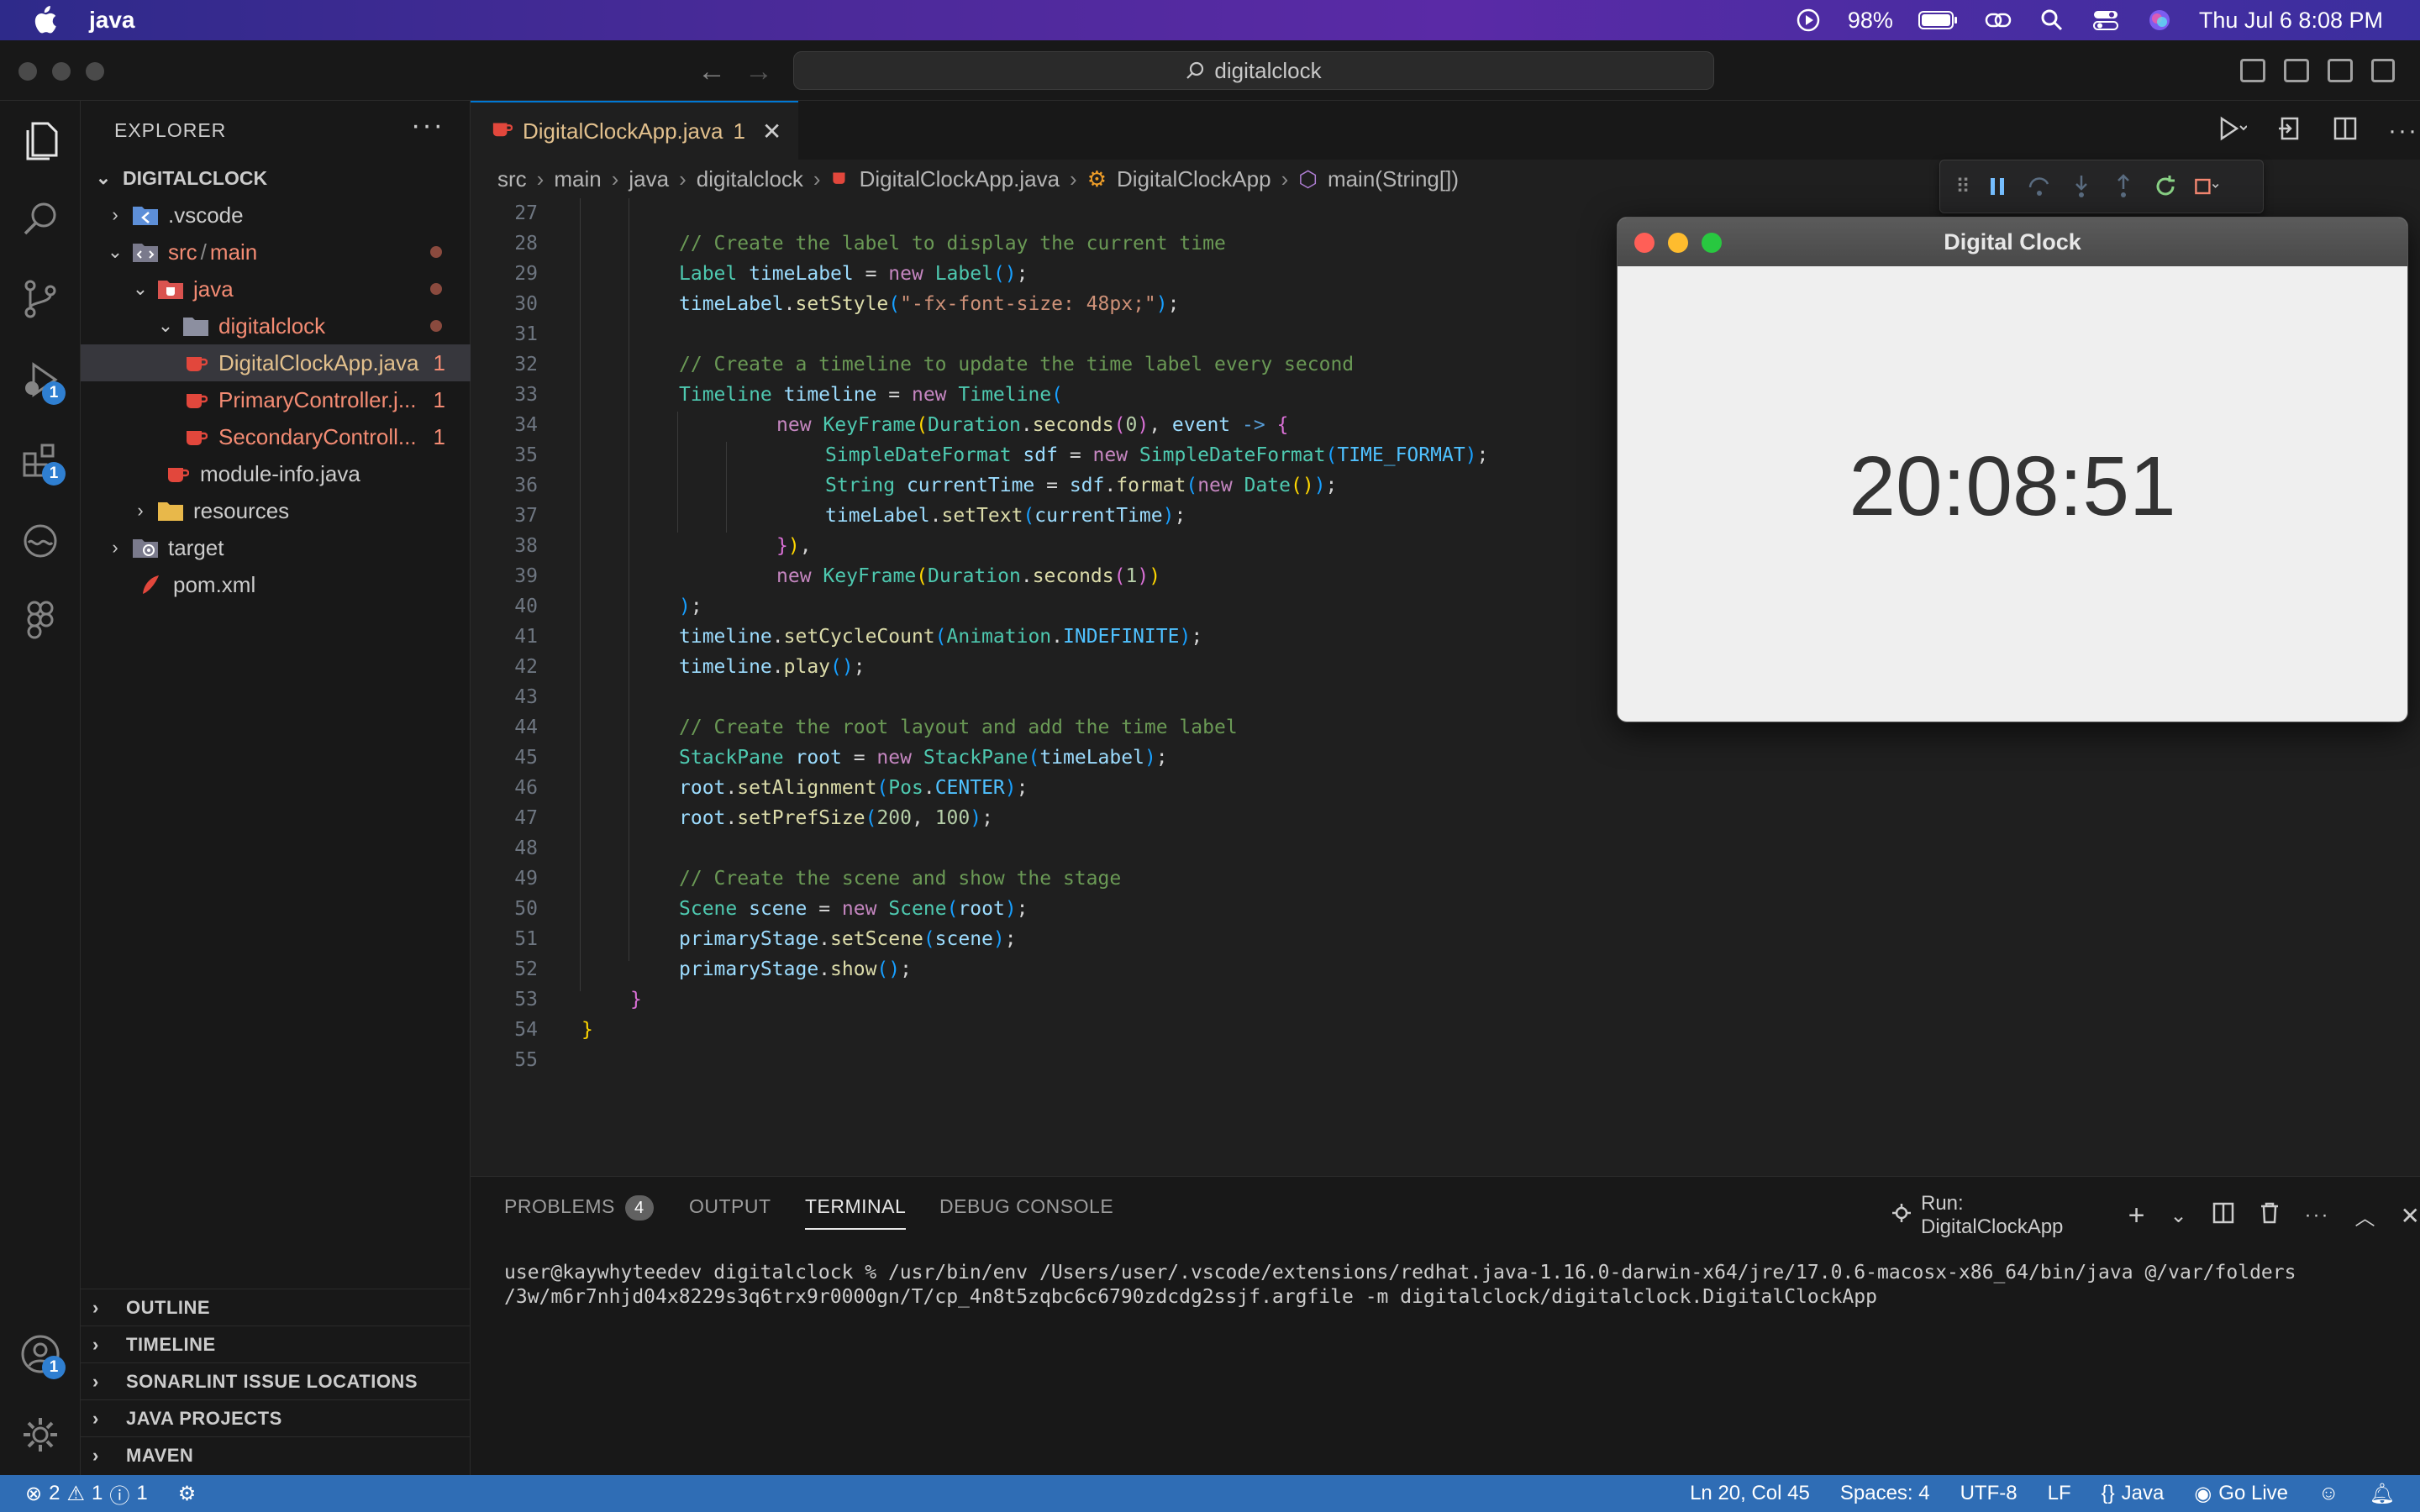 This screenshot has height=1512, width=2420. I want to click on extensions-icon: 1, so click(42, 462).